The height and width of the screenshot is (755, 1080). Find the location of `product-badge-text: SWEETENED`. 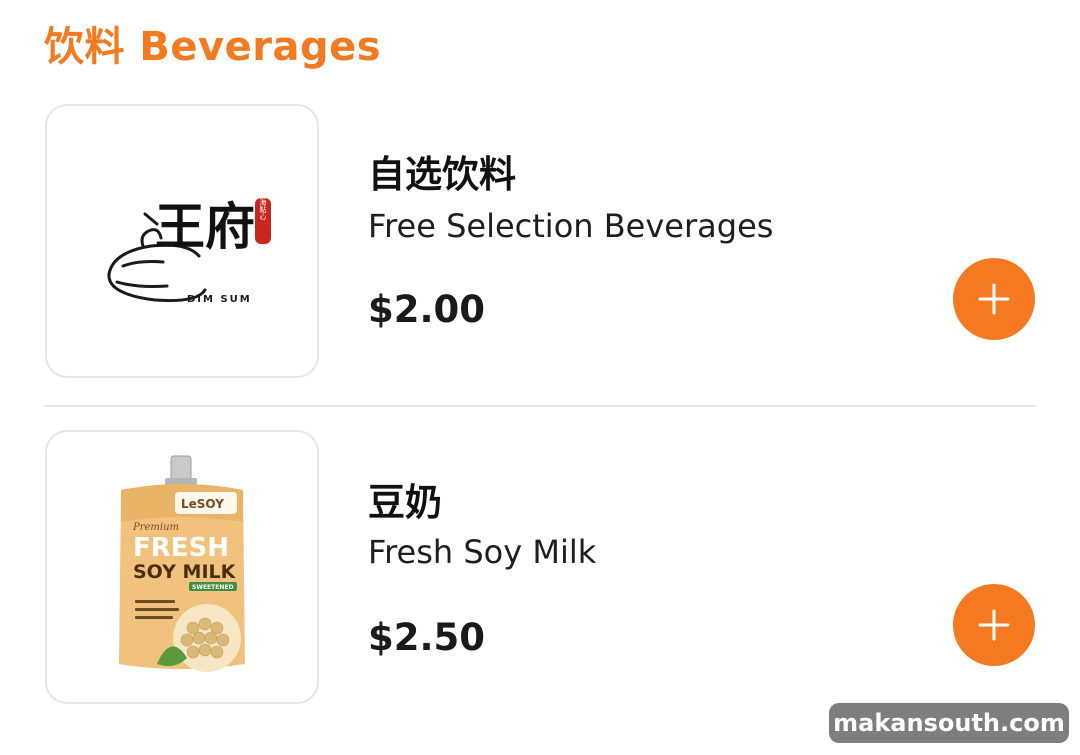

product-badge-text: SWEETENED is located at coordinates (212, 587).